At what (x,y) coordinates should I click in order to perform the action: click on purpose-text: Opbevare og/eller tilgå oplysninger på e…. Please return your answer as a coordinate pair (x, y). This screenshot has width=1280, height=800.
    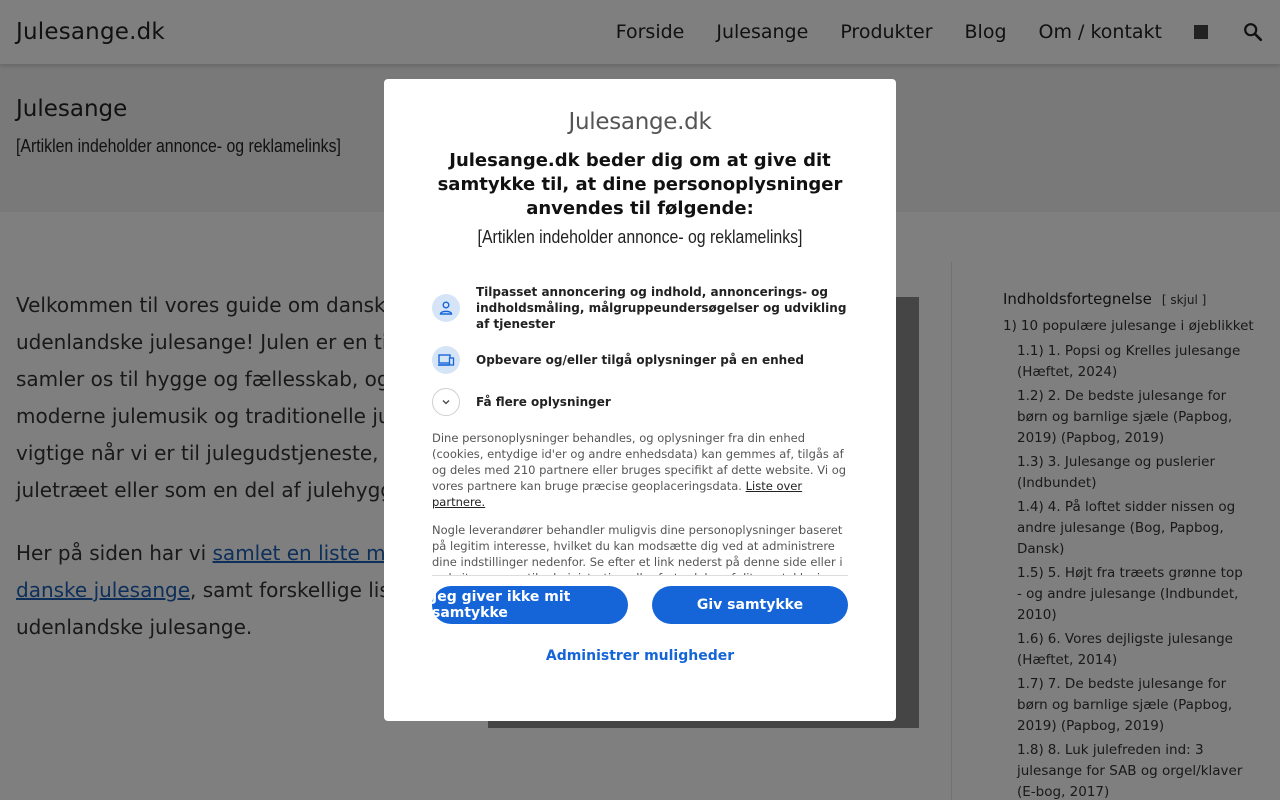
    Looking at the image, I should click on (640, 360).